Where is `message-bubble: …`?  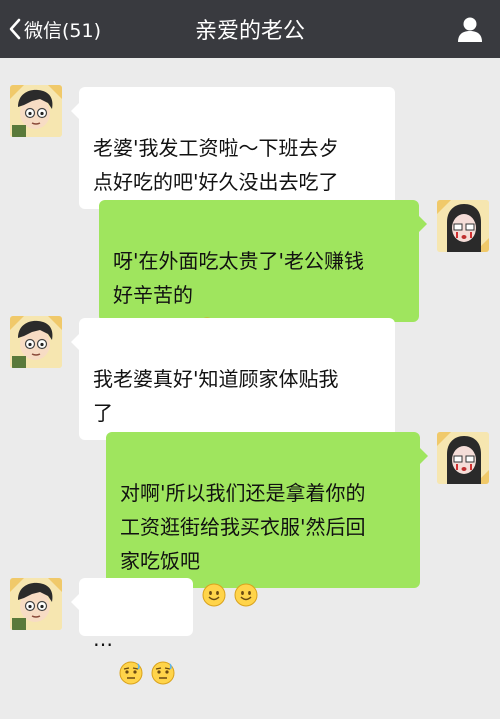 message-bubble: … is located at coordinates (132, 631).